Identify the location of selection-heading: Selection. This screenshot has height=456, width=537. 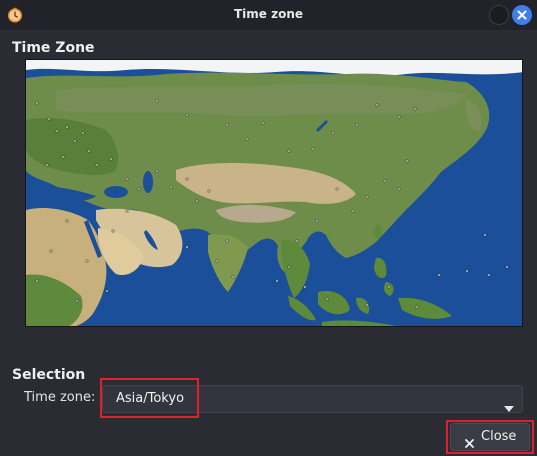
(49, 375).